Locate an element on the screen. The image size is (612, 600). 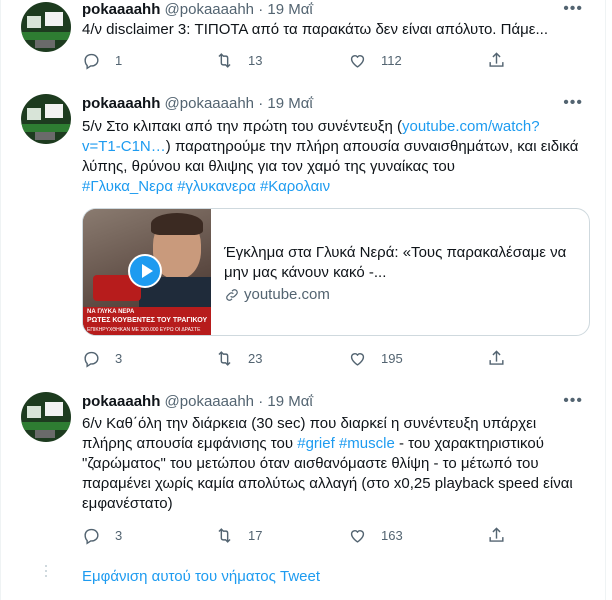
retweet-count: 17 is located at coordinates (255, 535).